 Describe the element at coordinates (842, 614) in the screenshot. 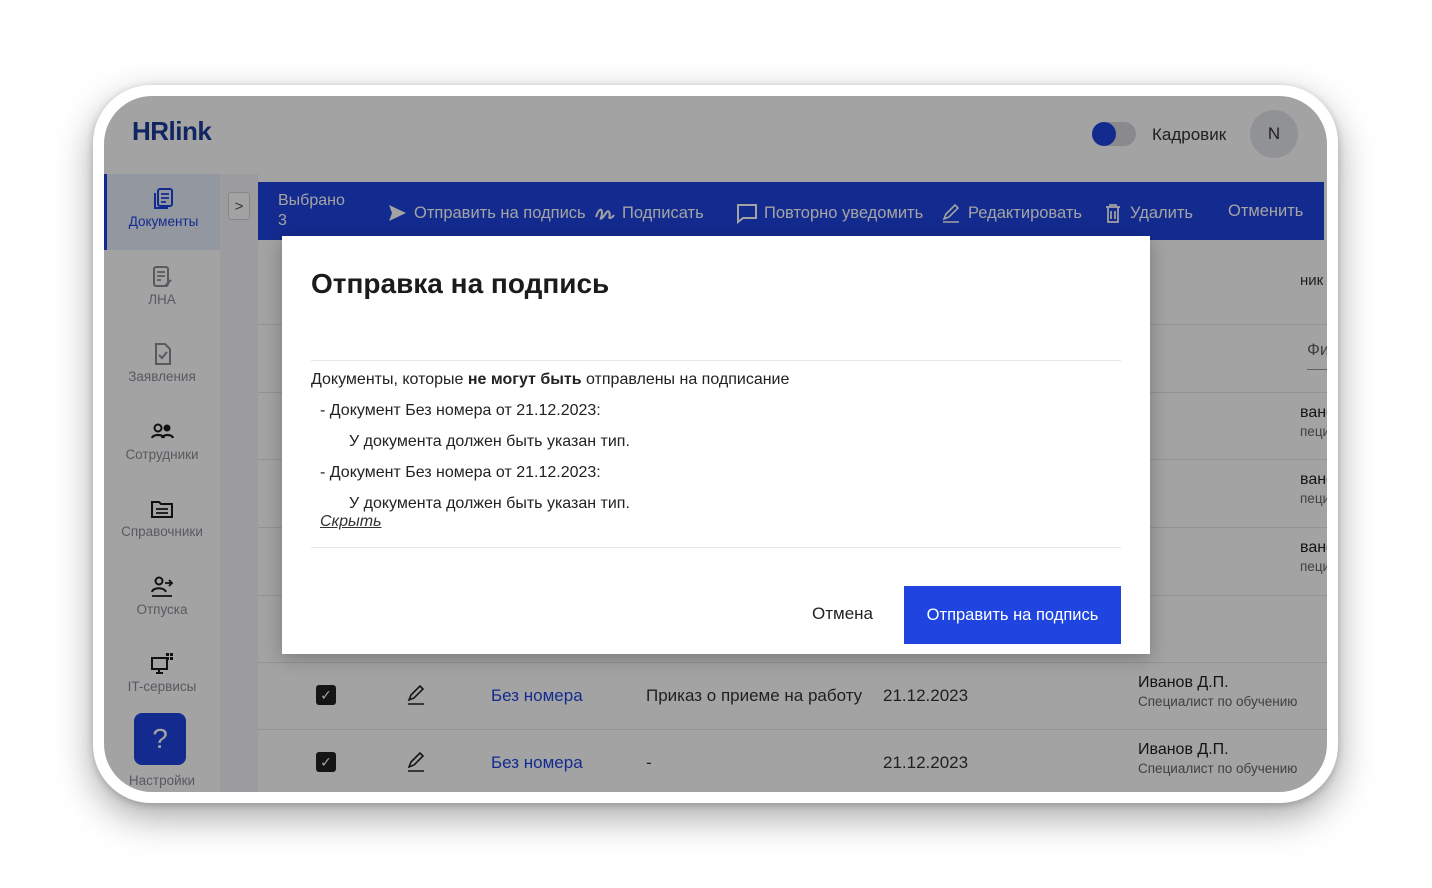

I see `cancel-button: Отмена` at that location.